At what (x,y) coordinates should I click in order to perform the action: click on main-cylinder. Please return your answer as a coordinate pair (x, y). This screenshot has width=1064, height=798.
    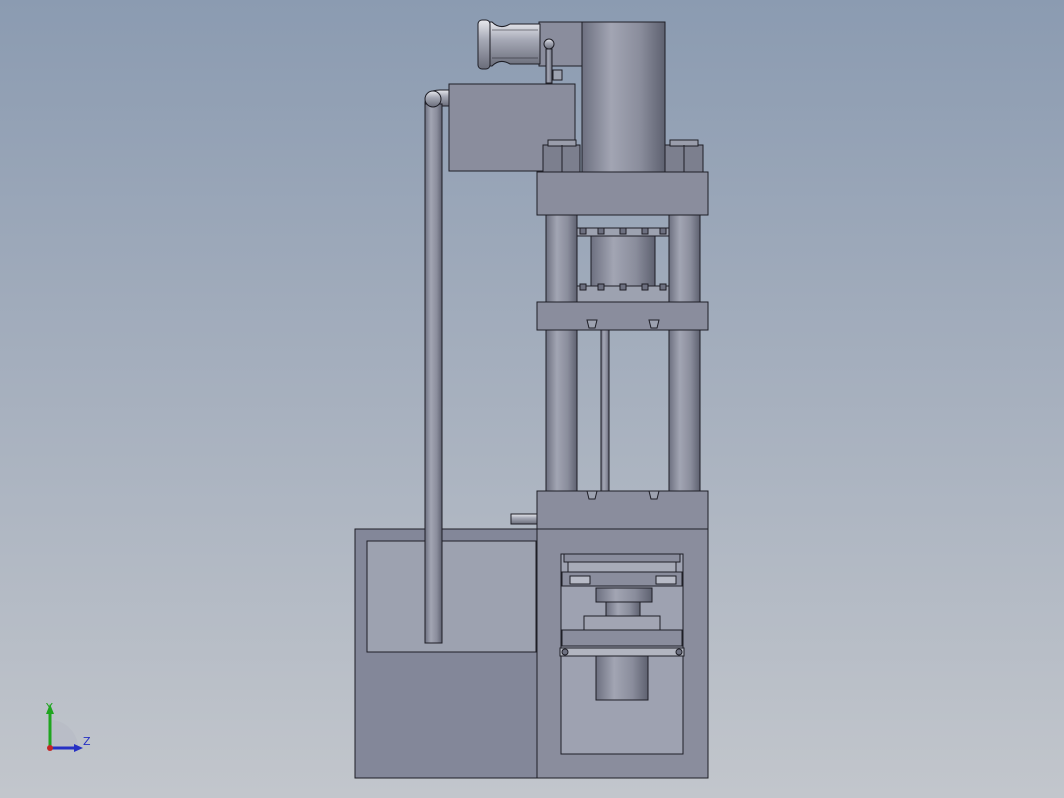
    Looking at the image, I should click on (623, 97).